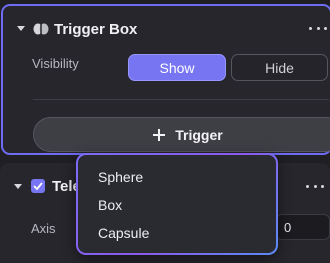 The image size is (330, 263). I want to click on axis-field-b: 0, so click(303, 227).